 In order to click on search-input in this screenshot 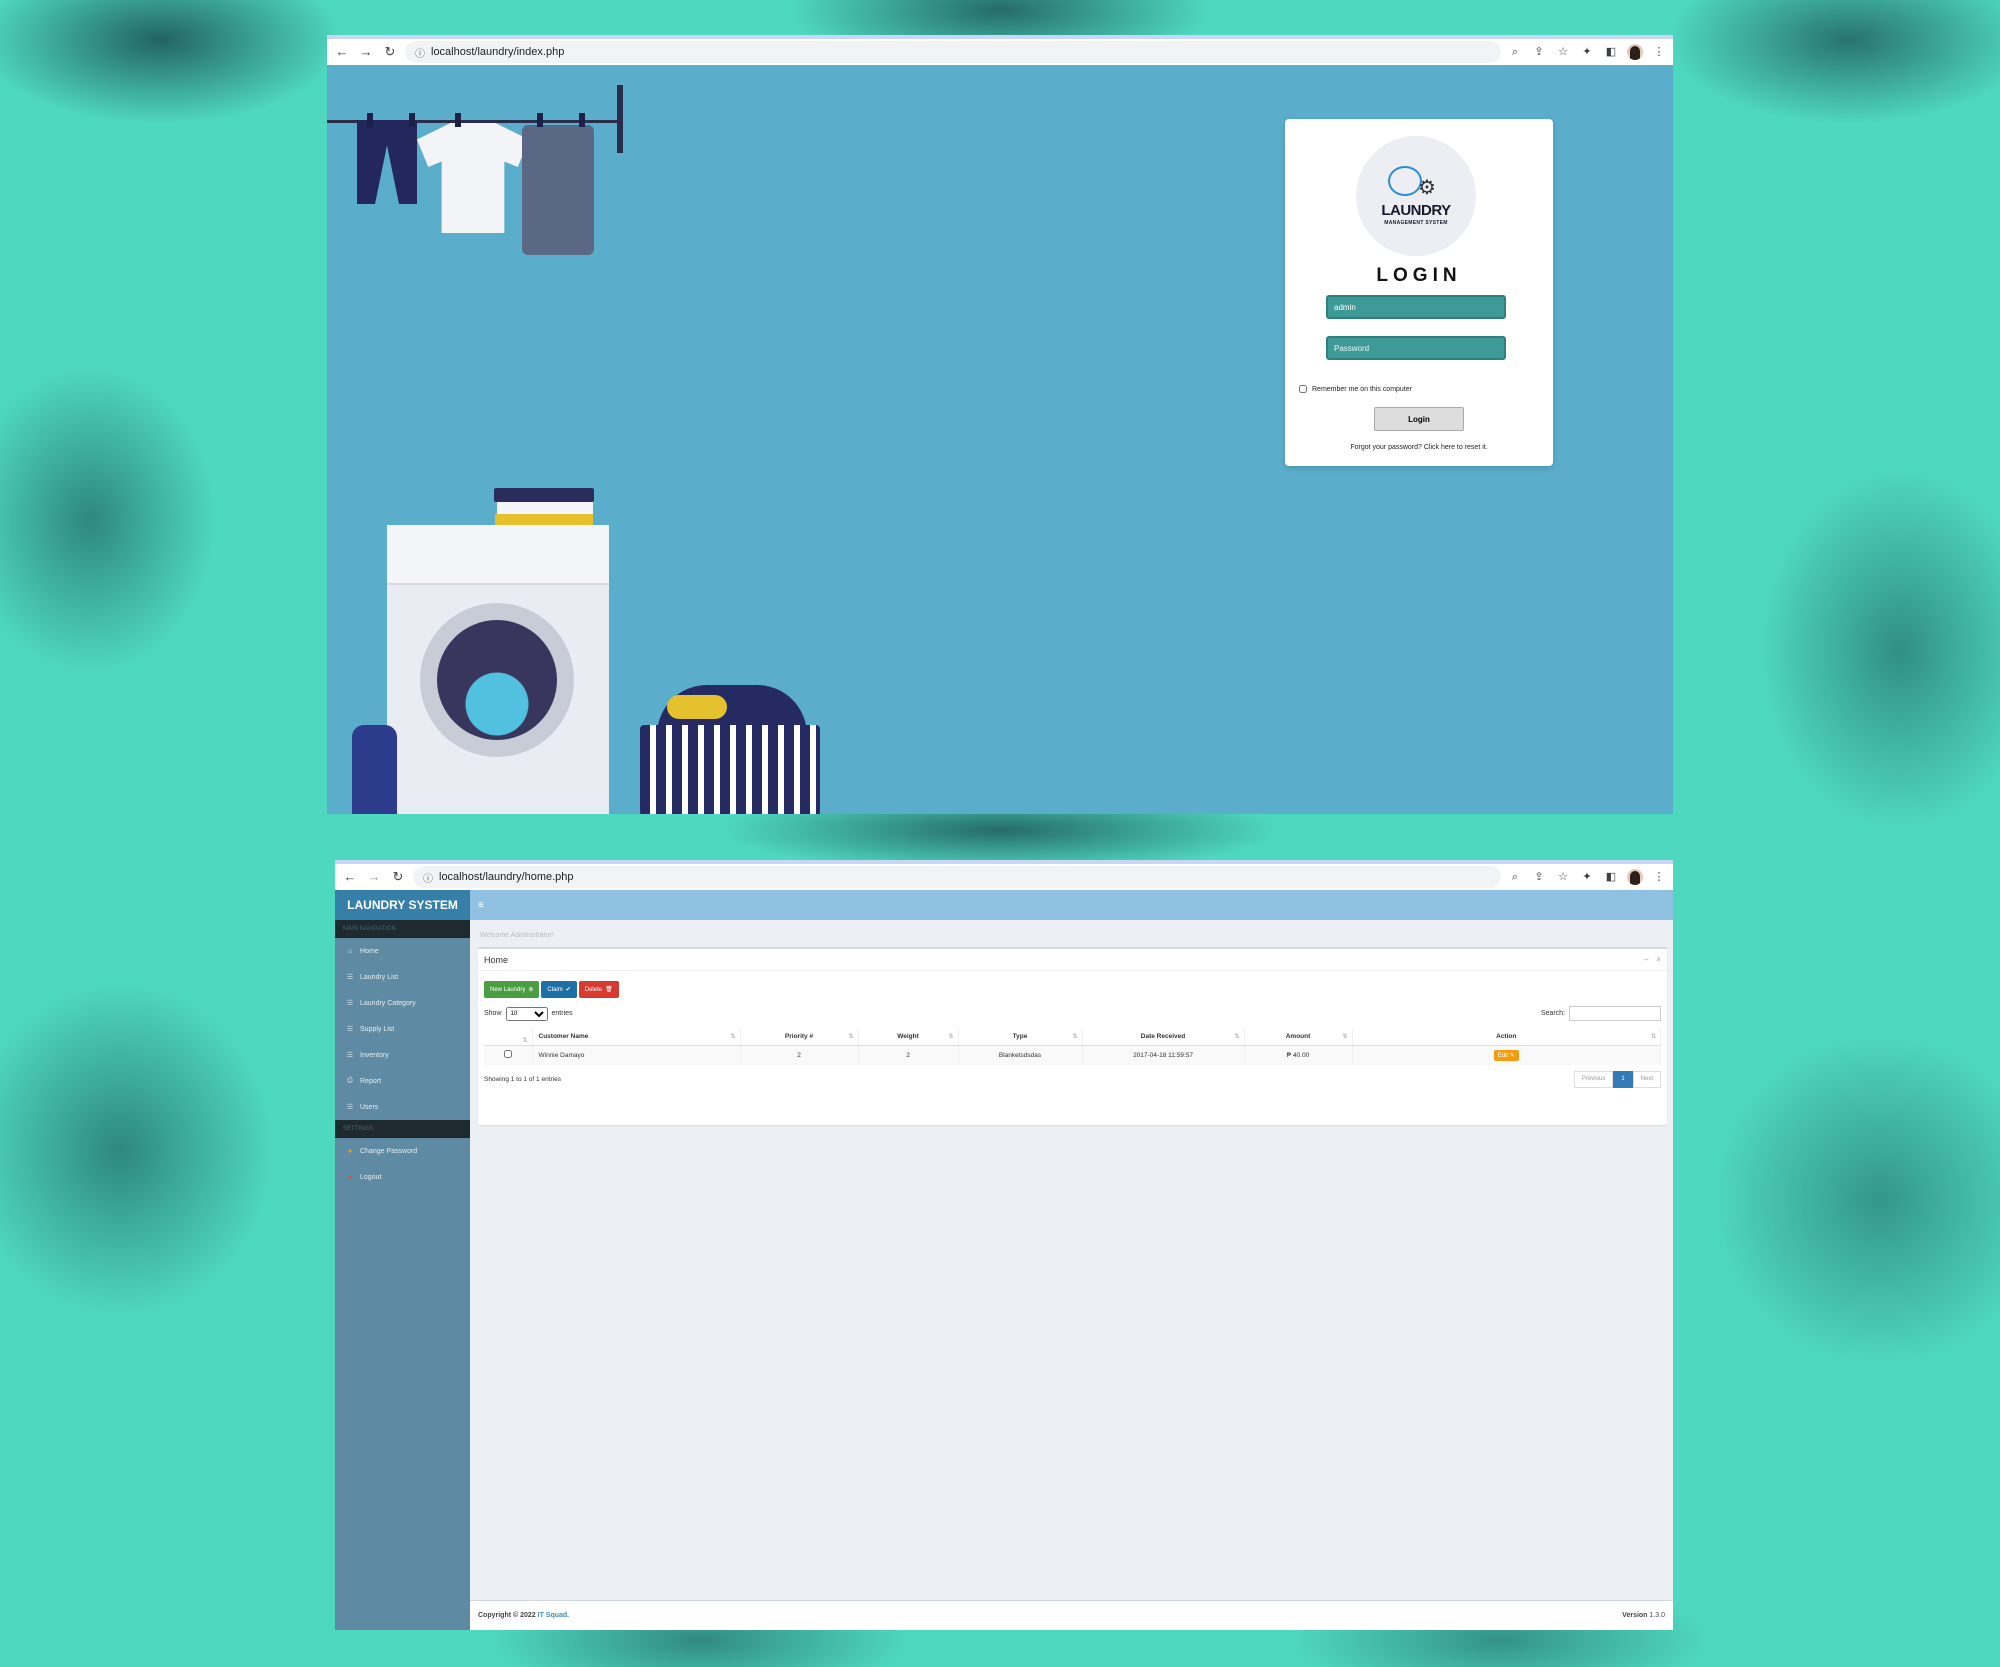, I will do `click(1615, 1013)`.